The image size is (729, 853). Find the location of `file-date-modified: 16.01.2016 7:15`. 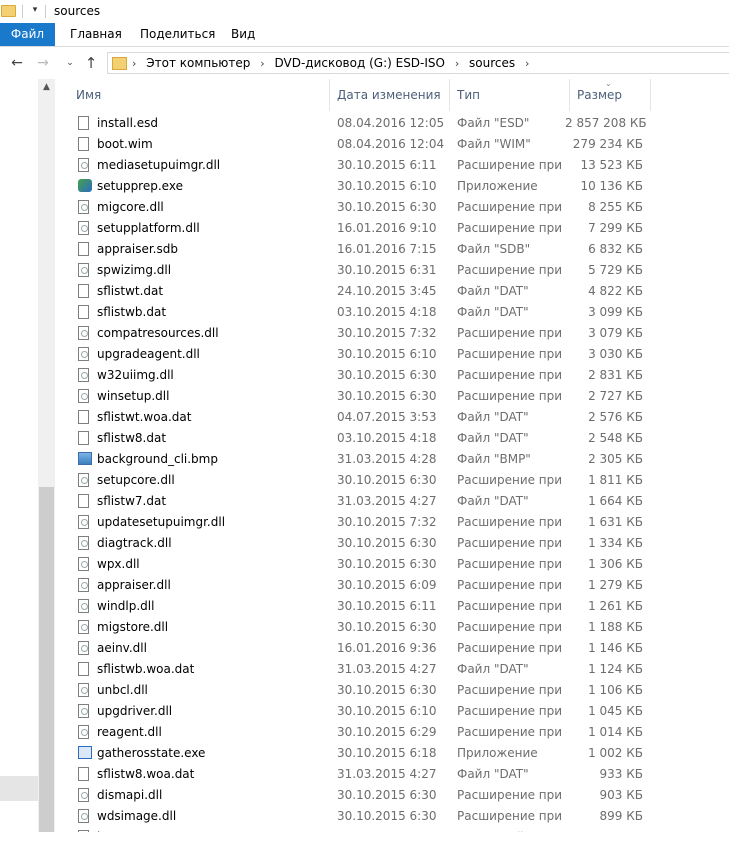

file-date-modified: 16.01.2016 7:15 is located at coordinates (387, 249).